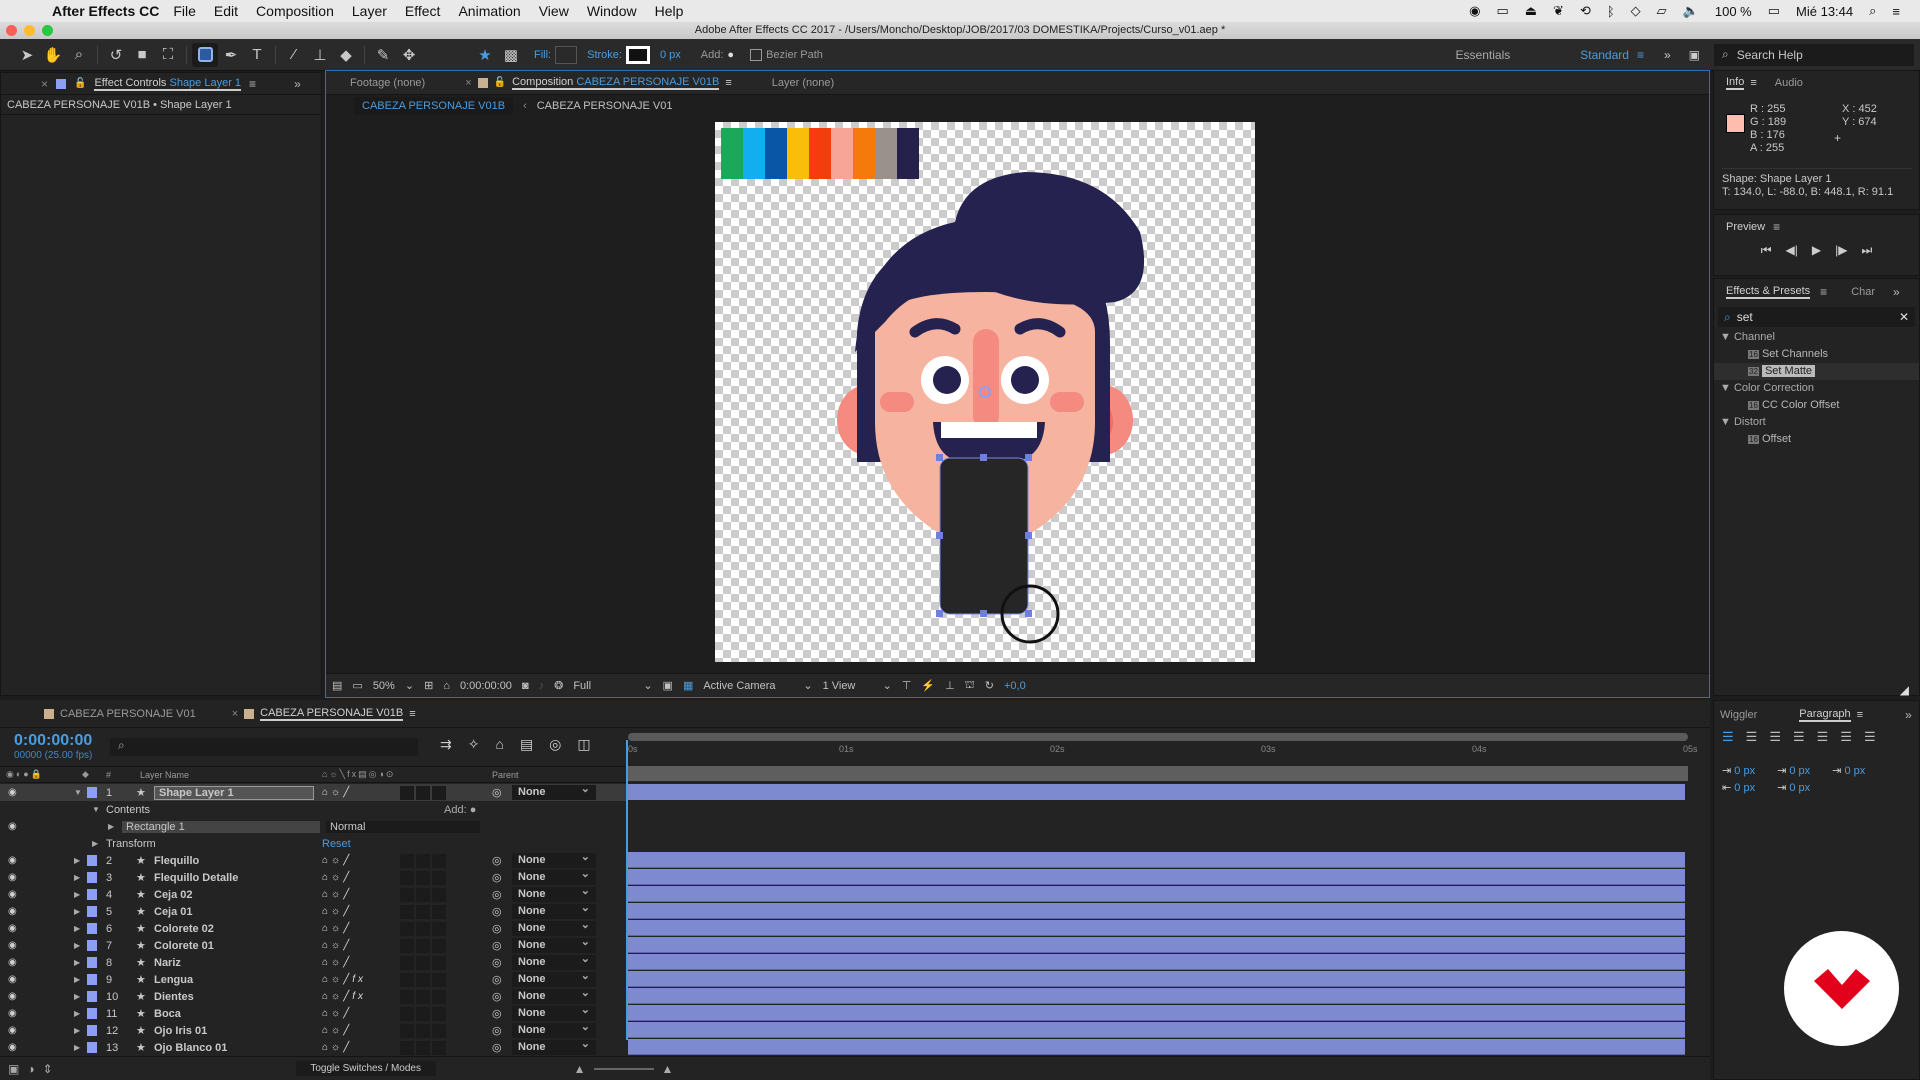 The width and height of the screenshot is (1920, 1080). Describe the element at coordinates (365, 1068) in the screenshot. I see `toggle-switches-modes-button: Toggle Switches / Modes` at that location.